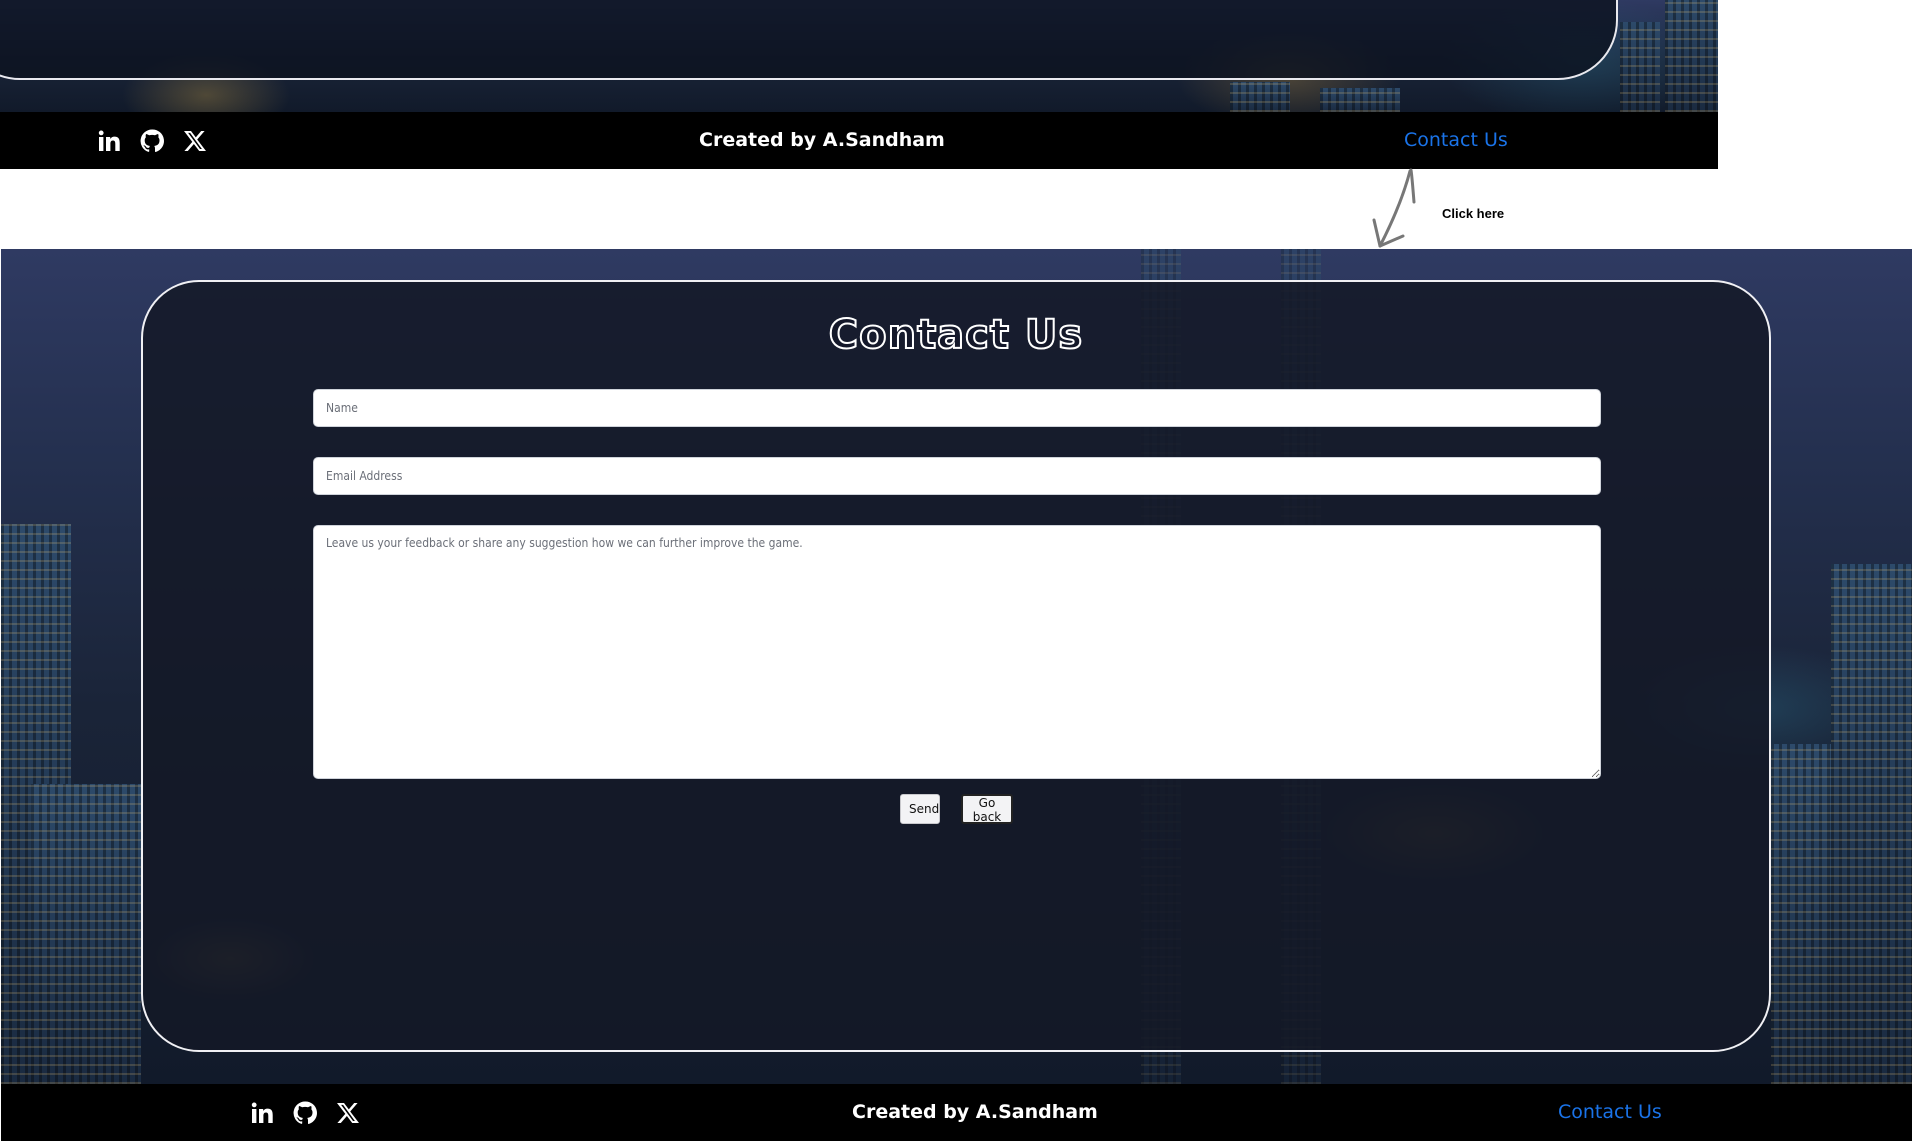  I want to click on footer: Created by A.Sandham Contact Us, so click(956, 1112).